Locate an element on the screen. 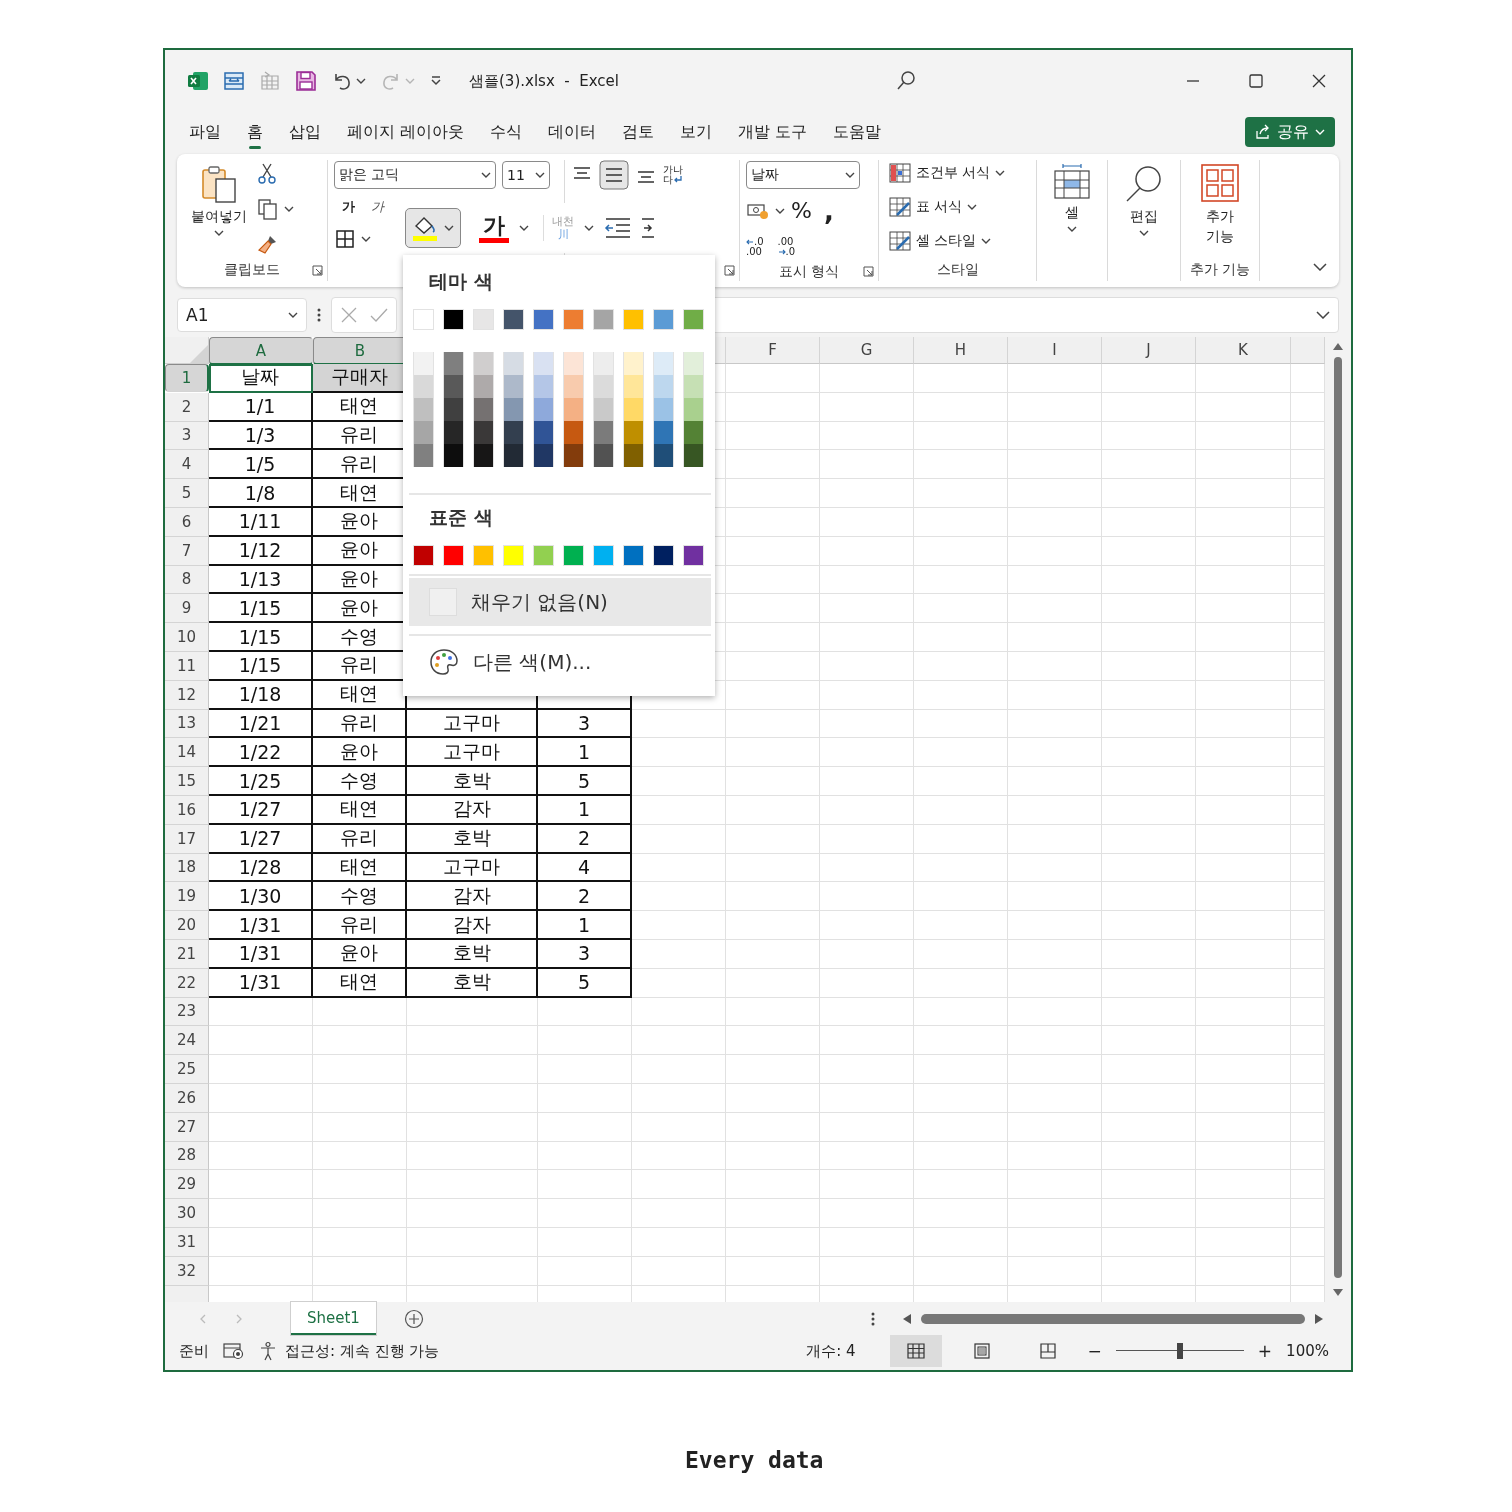  copy-icon is located at coordinates (268, 208).